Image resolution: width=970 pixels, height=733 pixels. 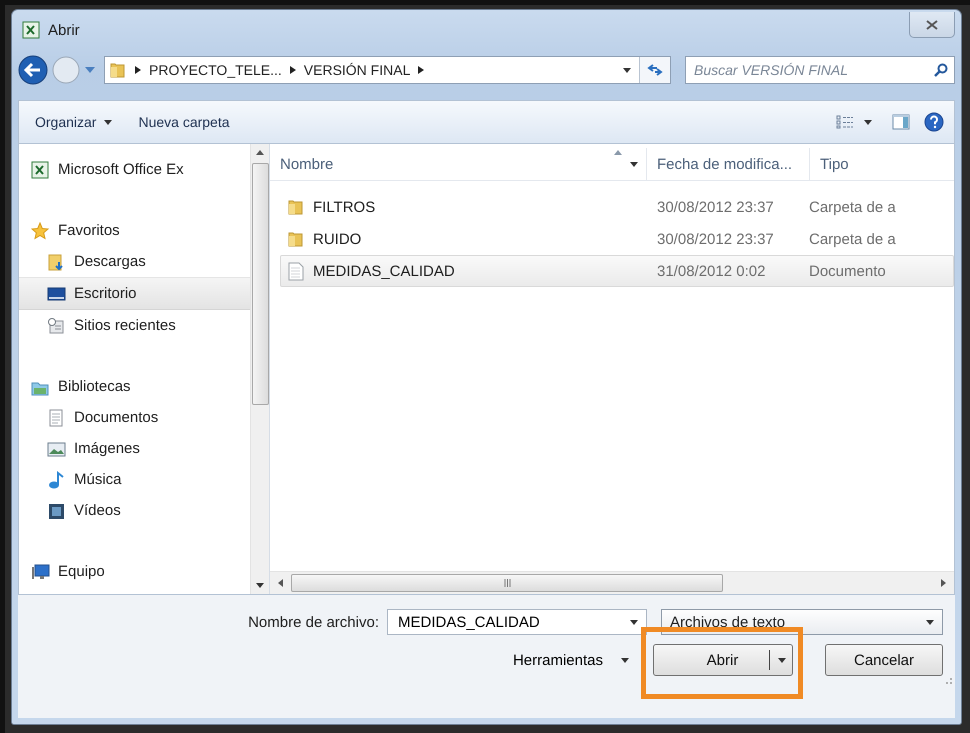 What do you see at coordinates (357, 70) in the screenshot?
I see `breadcrumb: VERSIÓN FINAL` at bounding box center [357, 70].